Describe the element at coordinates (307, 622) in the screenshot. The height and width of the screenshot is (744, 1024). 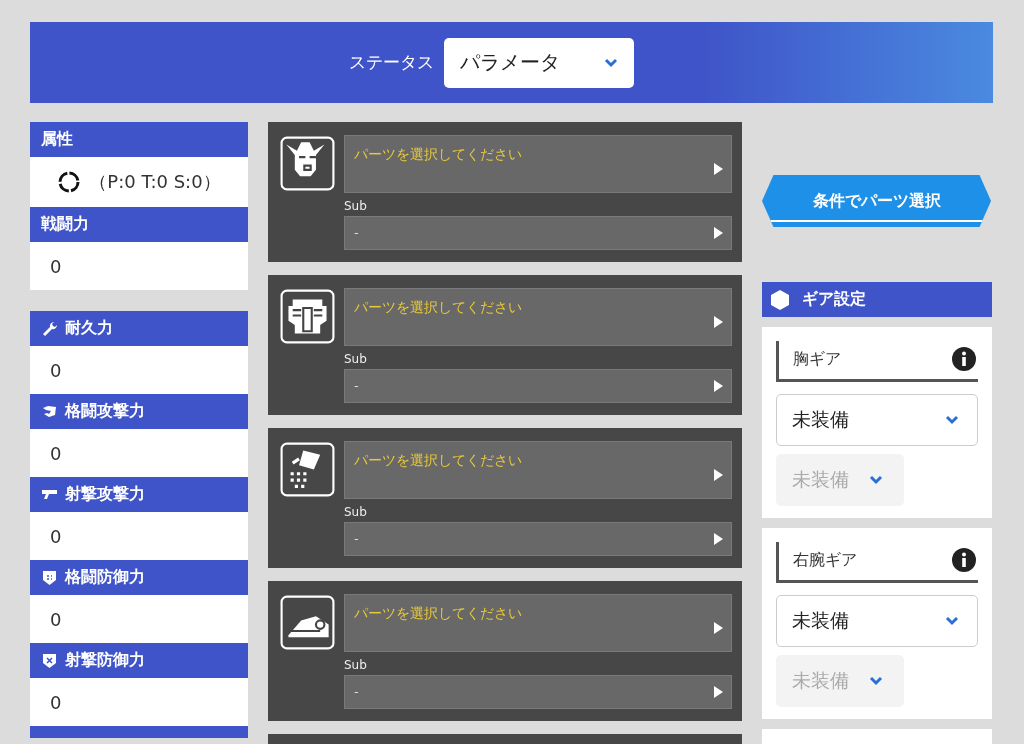
I see `robot-foot-icon` at that location.